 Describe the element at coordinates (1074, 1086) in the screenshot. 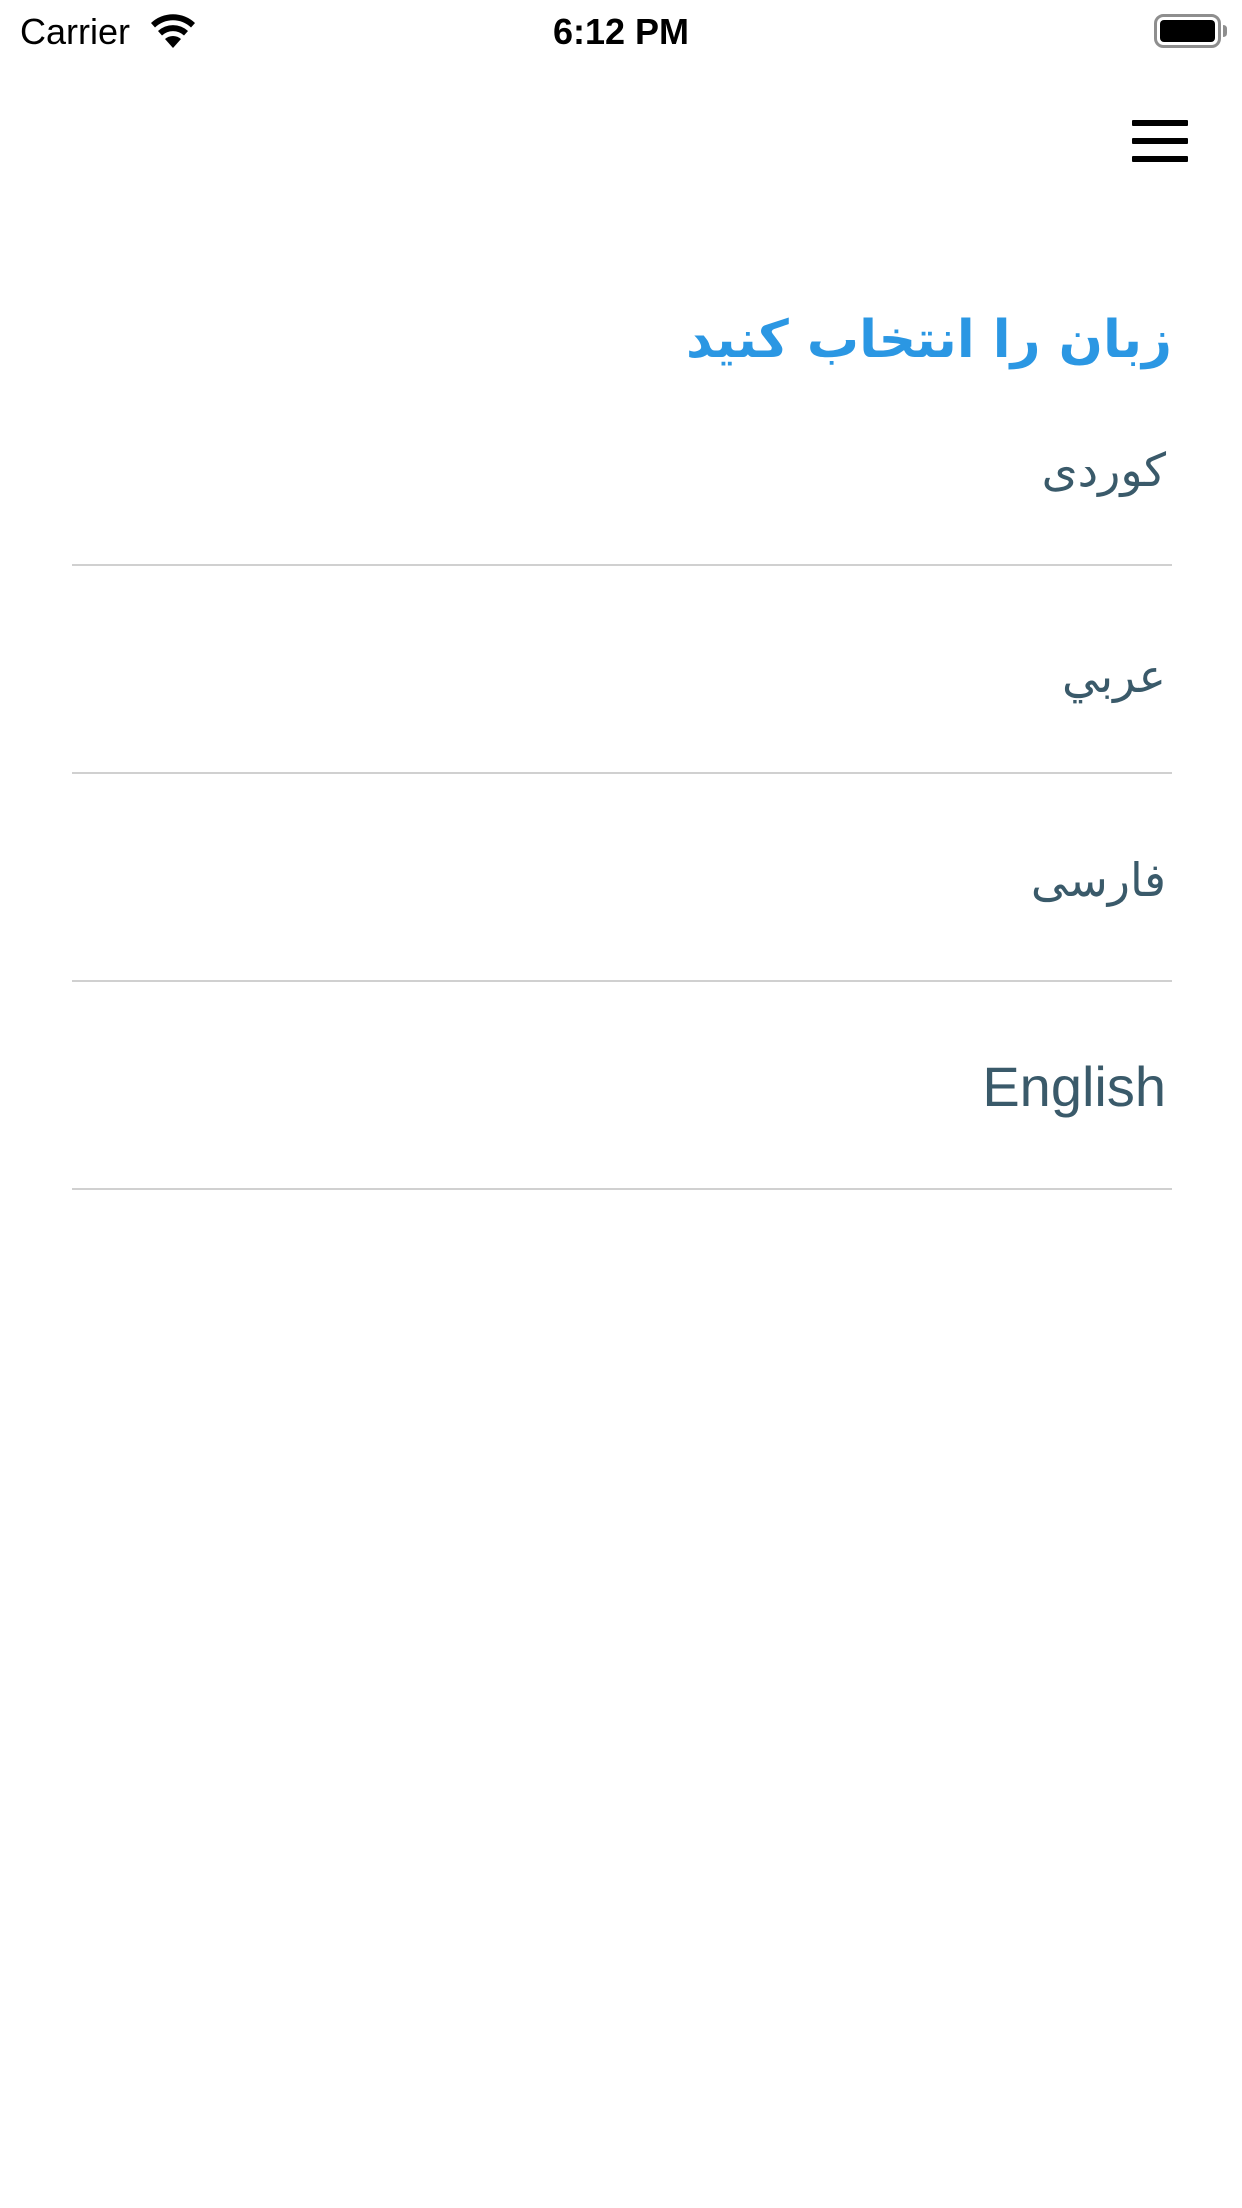

I see `language-label-english: English` at that location.